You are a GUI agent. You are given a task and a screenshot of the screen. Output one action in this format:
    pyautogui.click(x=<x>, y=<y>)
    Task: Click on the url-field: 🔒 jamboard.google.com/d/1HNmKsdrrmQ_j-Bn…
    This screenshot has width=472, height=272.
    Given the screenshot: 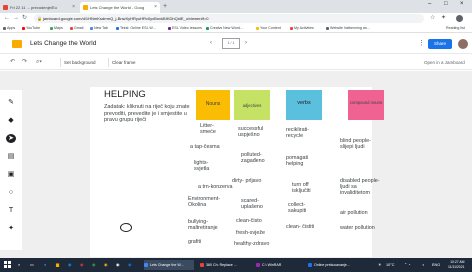 What is the action you would take?
    pyautogui.click(x=229, y=18)
    